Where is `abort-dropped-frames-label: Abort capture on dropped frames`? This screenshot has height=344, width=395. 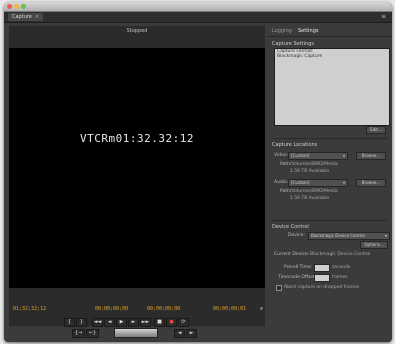 abort-dropped-frames-label: Abort capture on dropped frames is located at coordinates (322, 287).